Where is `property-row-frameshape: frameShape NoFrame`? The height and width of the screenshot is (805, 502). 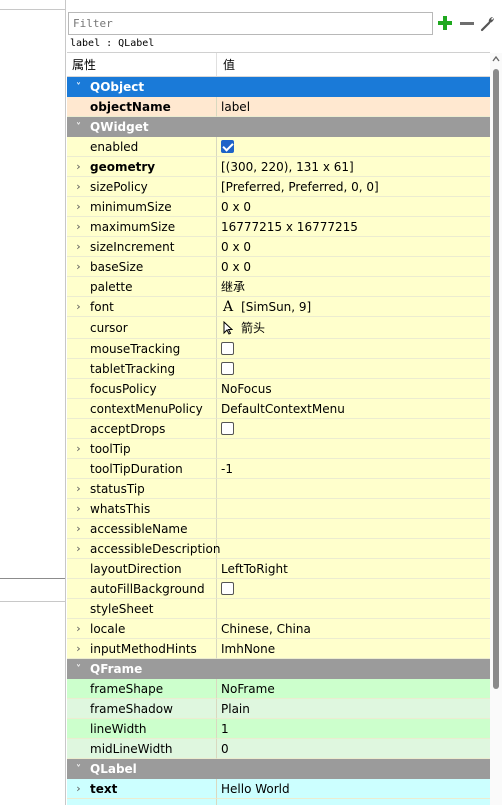 property-row-frameshape: frameShape NoFrame is located at coordinates (278, 689).